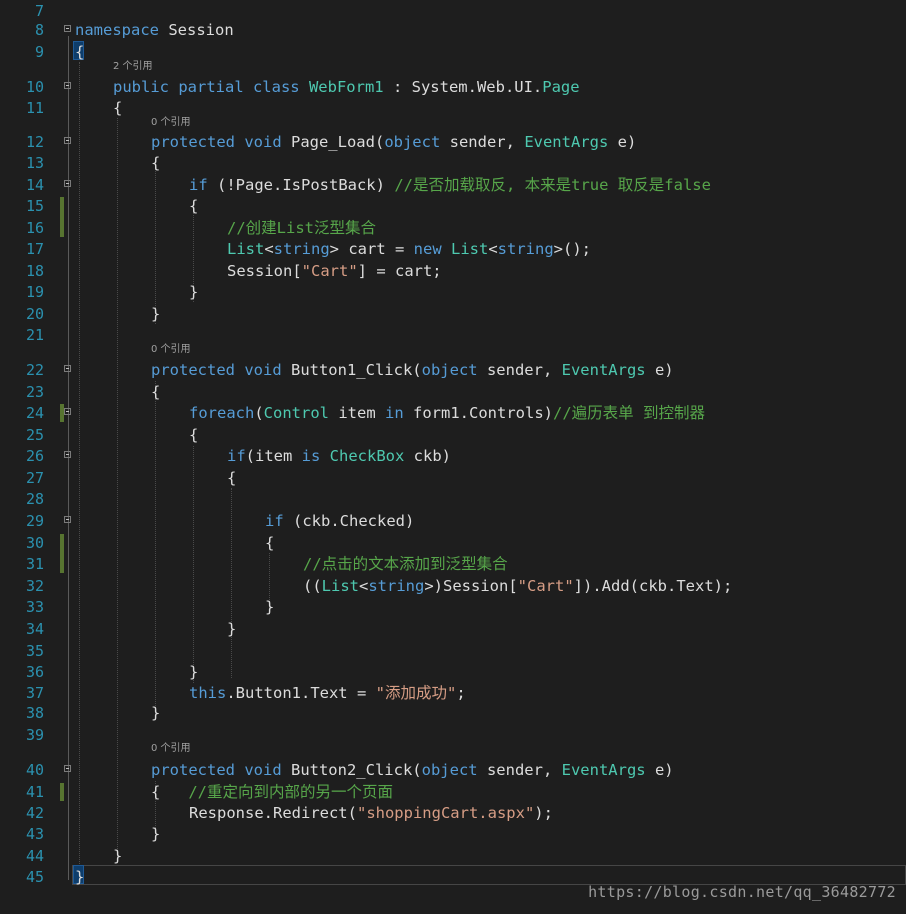 This screenshot has width=906, height=914. I want to click on keyword-token: object, so click(449, 370).